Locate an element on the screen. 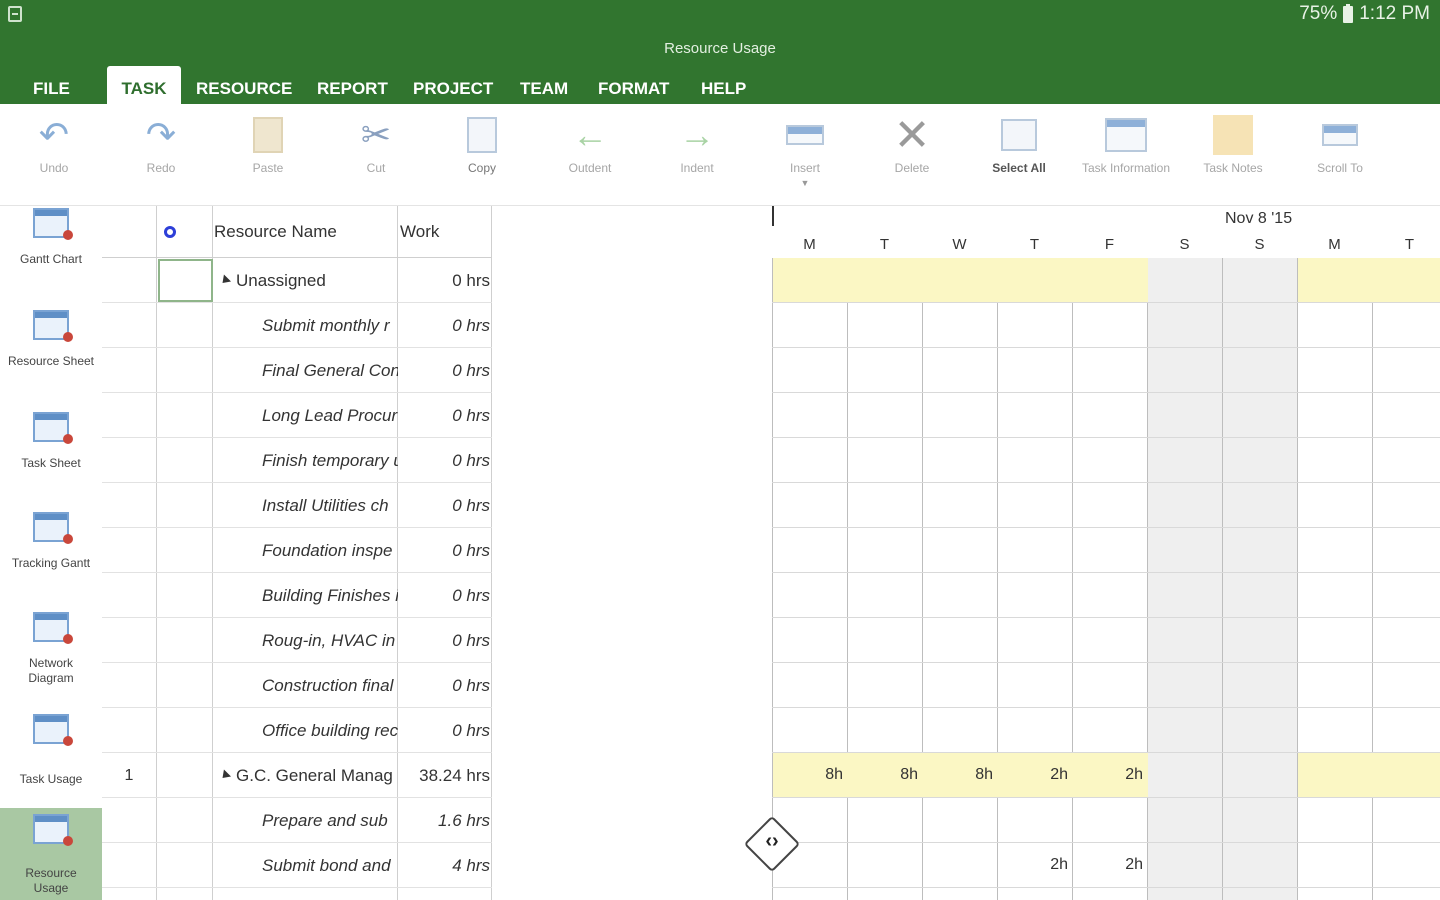 The height and width of the screenshot is (900, 1440). outdent-button: ← Outdent is located at coordinates (590, 143).